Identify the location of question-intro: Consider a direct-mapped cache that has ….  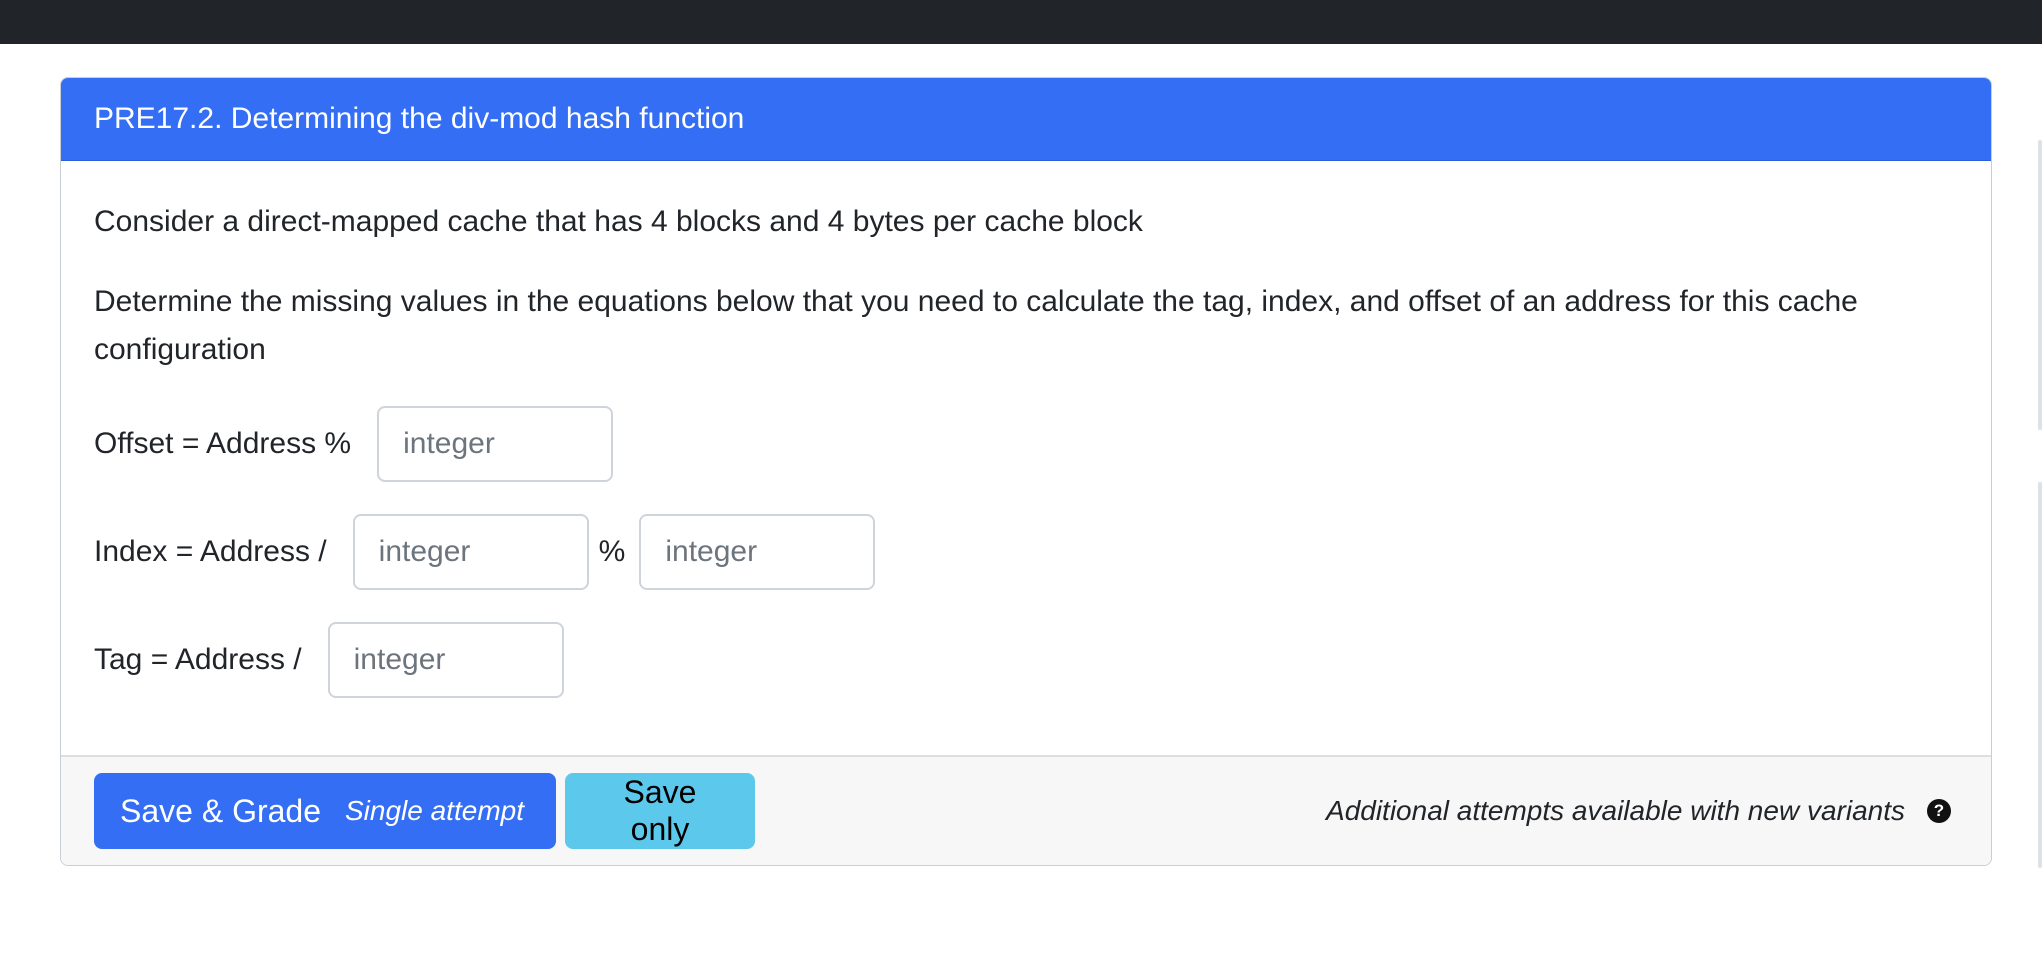
(618, 221).